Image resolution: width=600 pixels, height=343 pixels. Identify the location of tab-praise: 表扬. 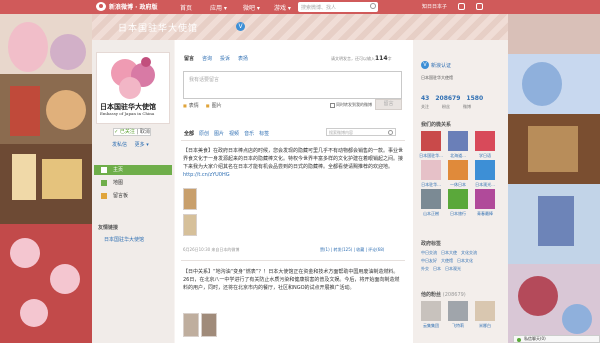
(243, 58).